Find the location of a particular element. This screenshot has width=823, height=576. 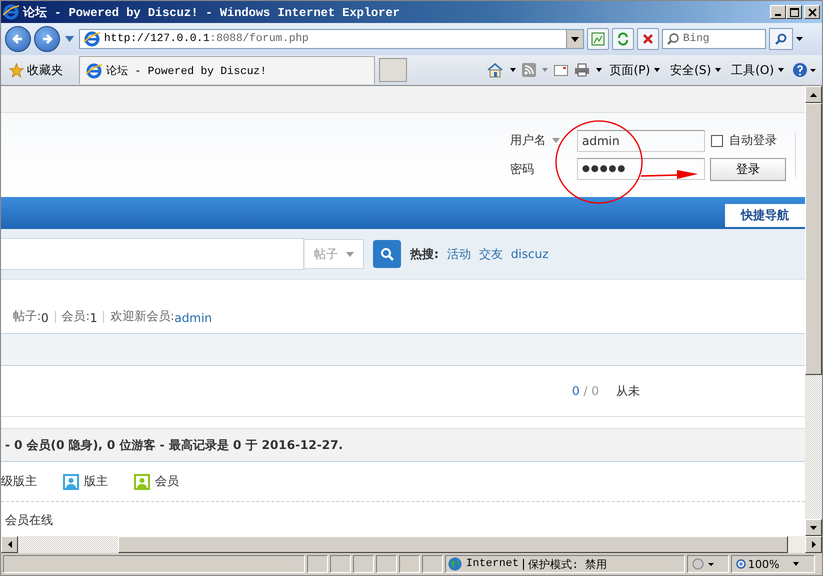

zone-text: Internet is located at coordinates (492, 564).